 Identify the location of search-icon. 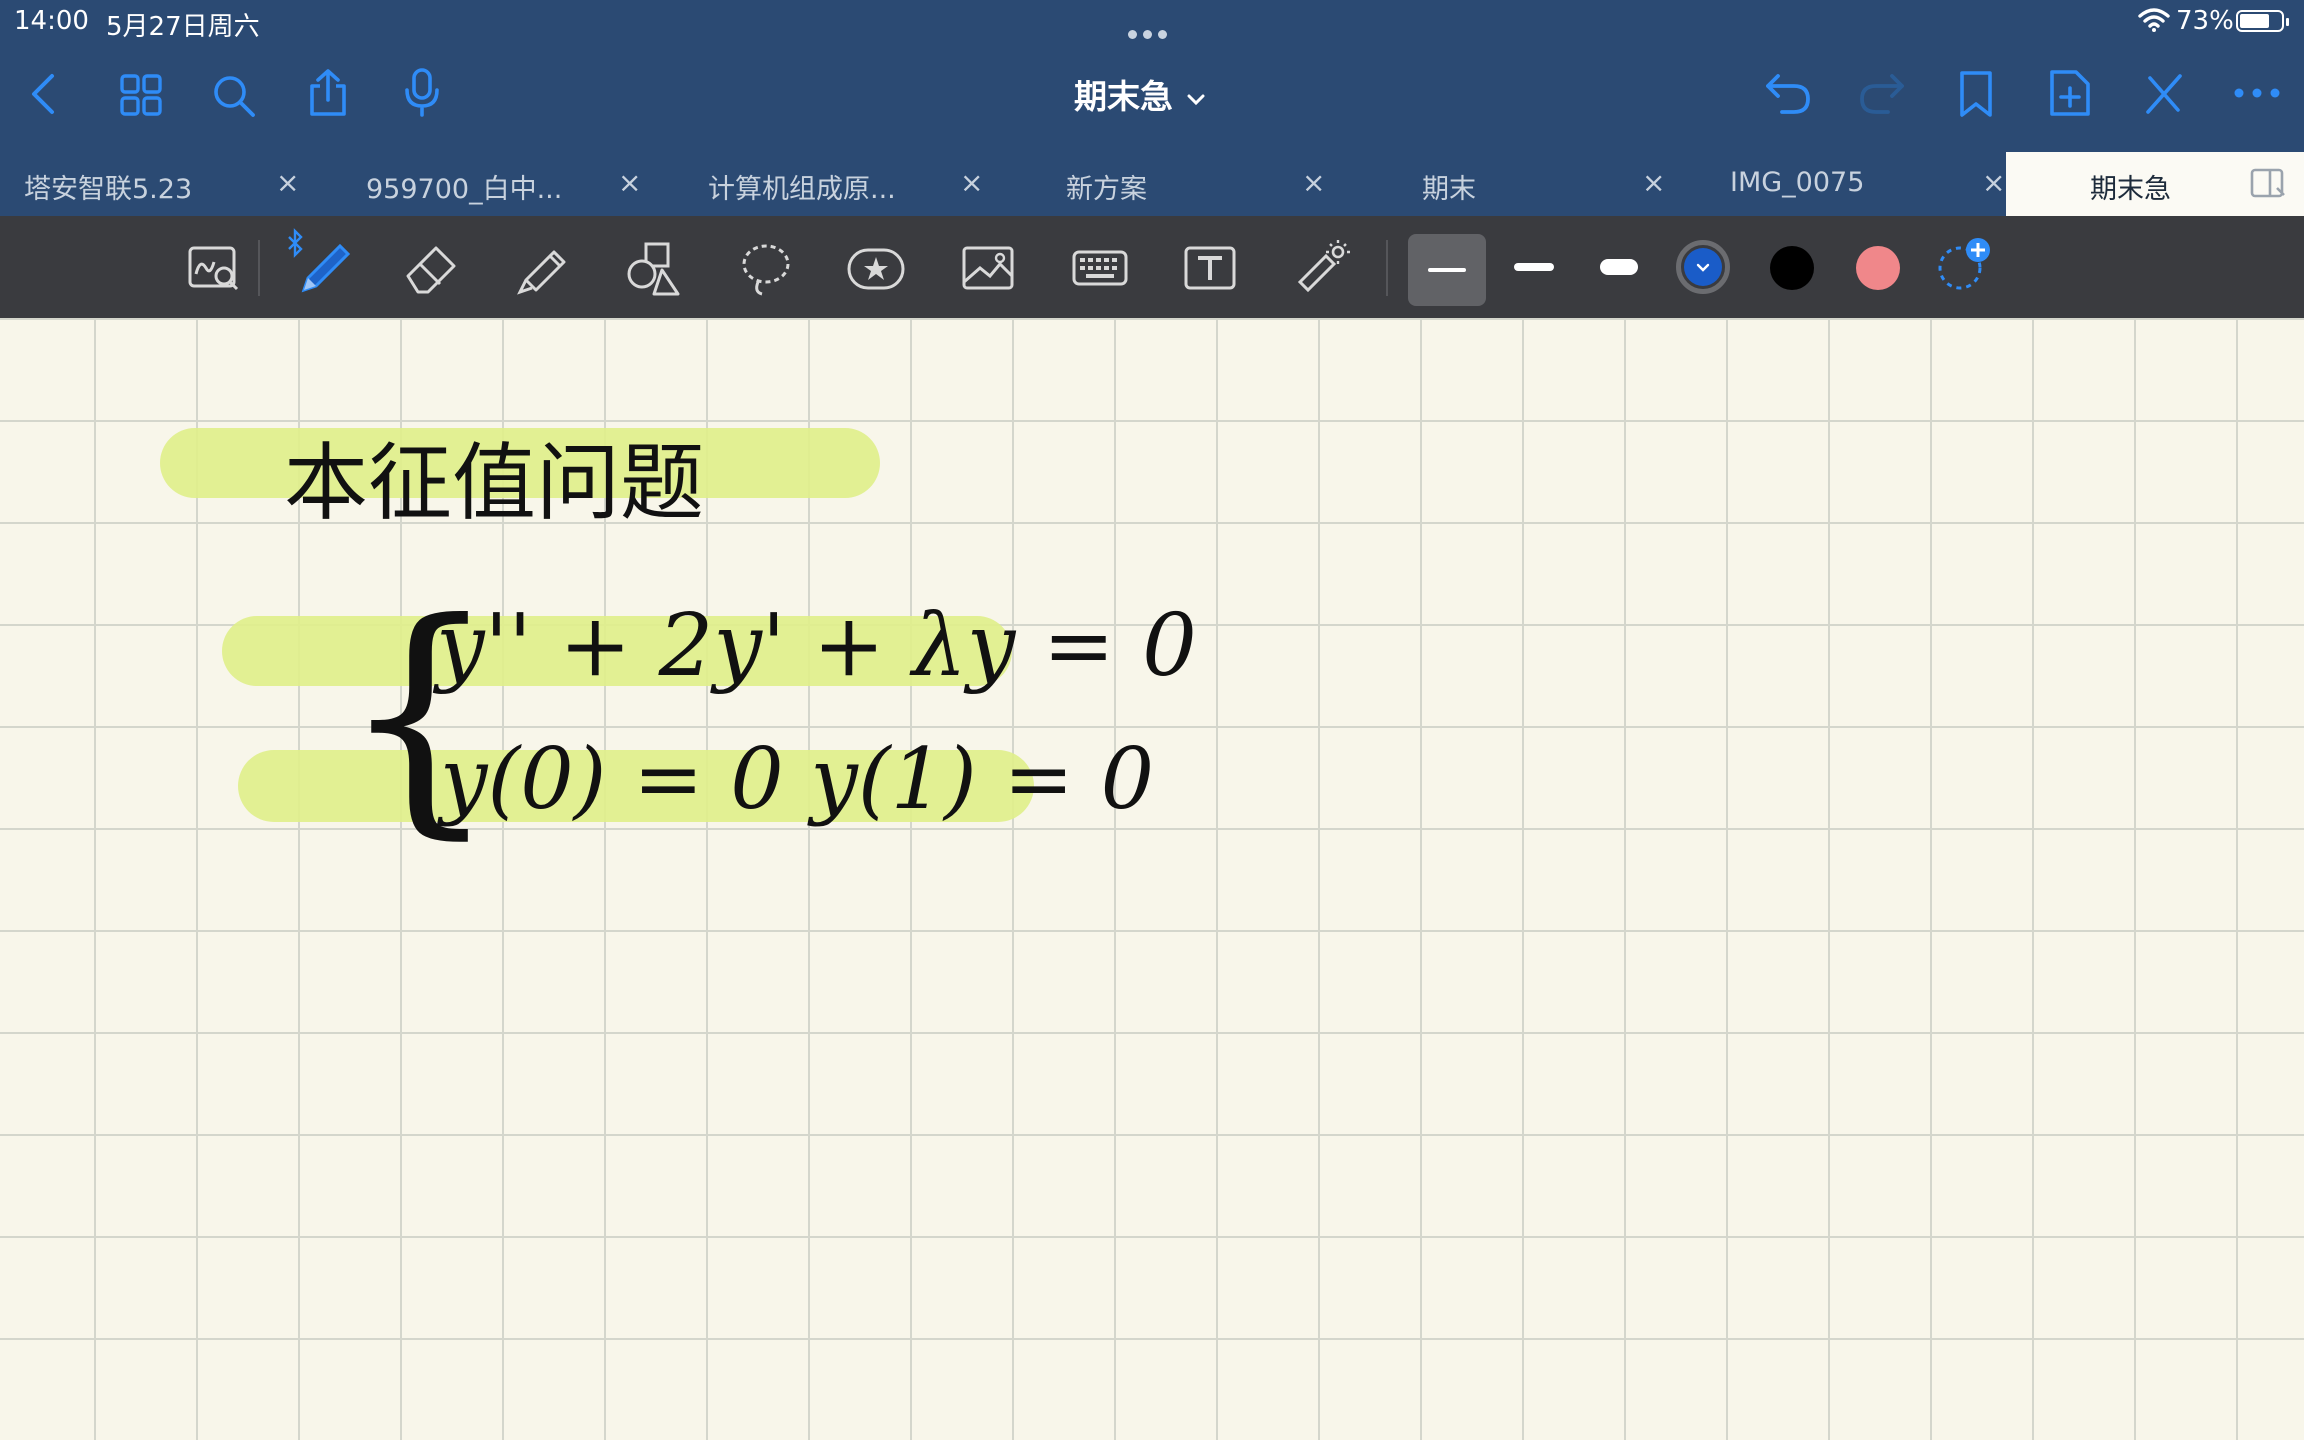
(234, 96).